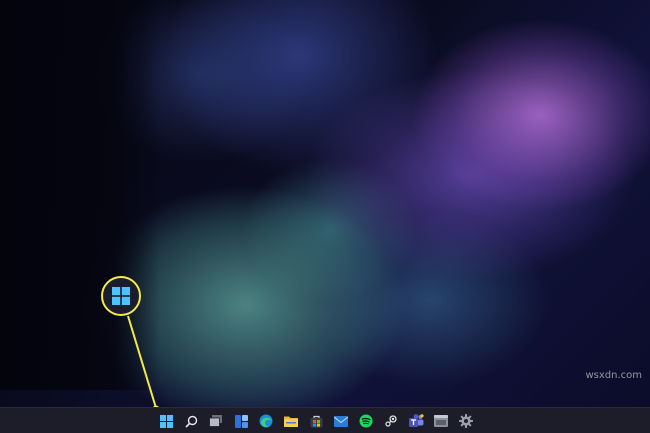  I want to click on widgets-icon, so click(241, 421).